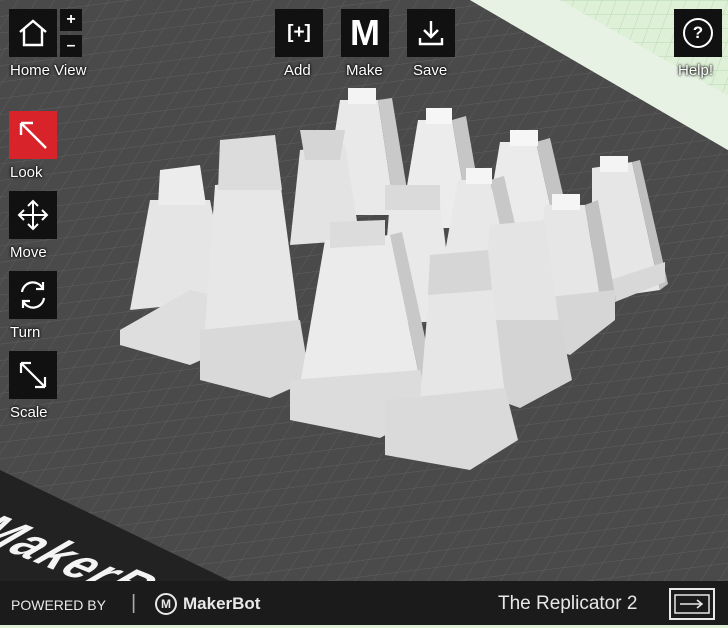 This screenshot has height=628, width=728. Describe the element at coordinates (297, 70) in the screenshot. I see `add-label: Add` at that location.